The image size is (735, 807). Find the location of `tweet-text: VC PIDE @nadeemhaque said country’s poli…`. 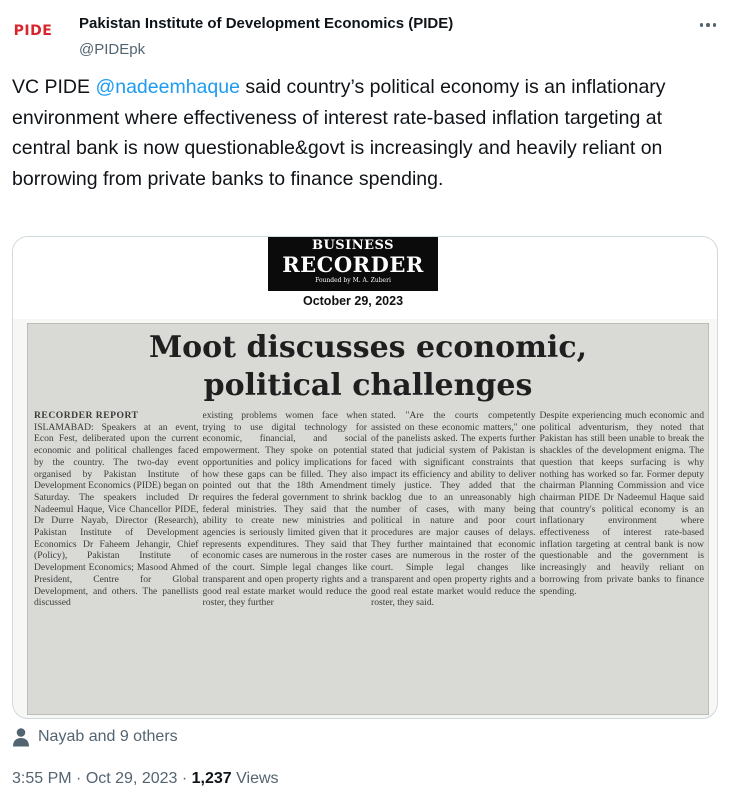

tweet-text: VC PIDE @nadeemhaque said country’s poli… is located at coordinates (364, 133).